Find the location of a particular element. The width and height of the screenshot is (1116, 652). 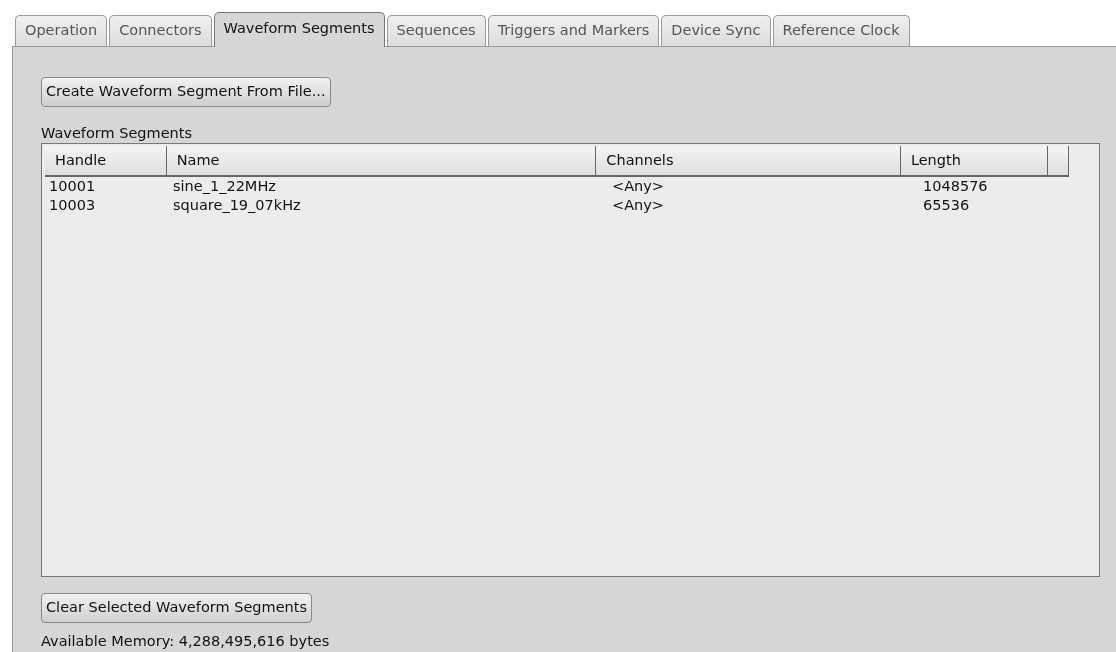

clear-segments-button: Clear Selected Waveform Segments is located at coordinates (176, 608).